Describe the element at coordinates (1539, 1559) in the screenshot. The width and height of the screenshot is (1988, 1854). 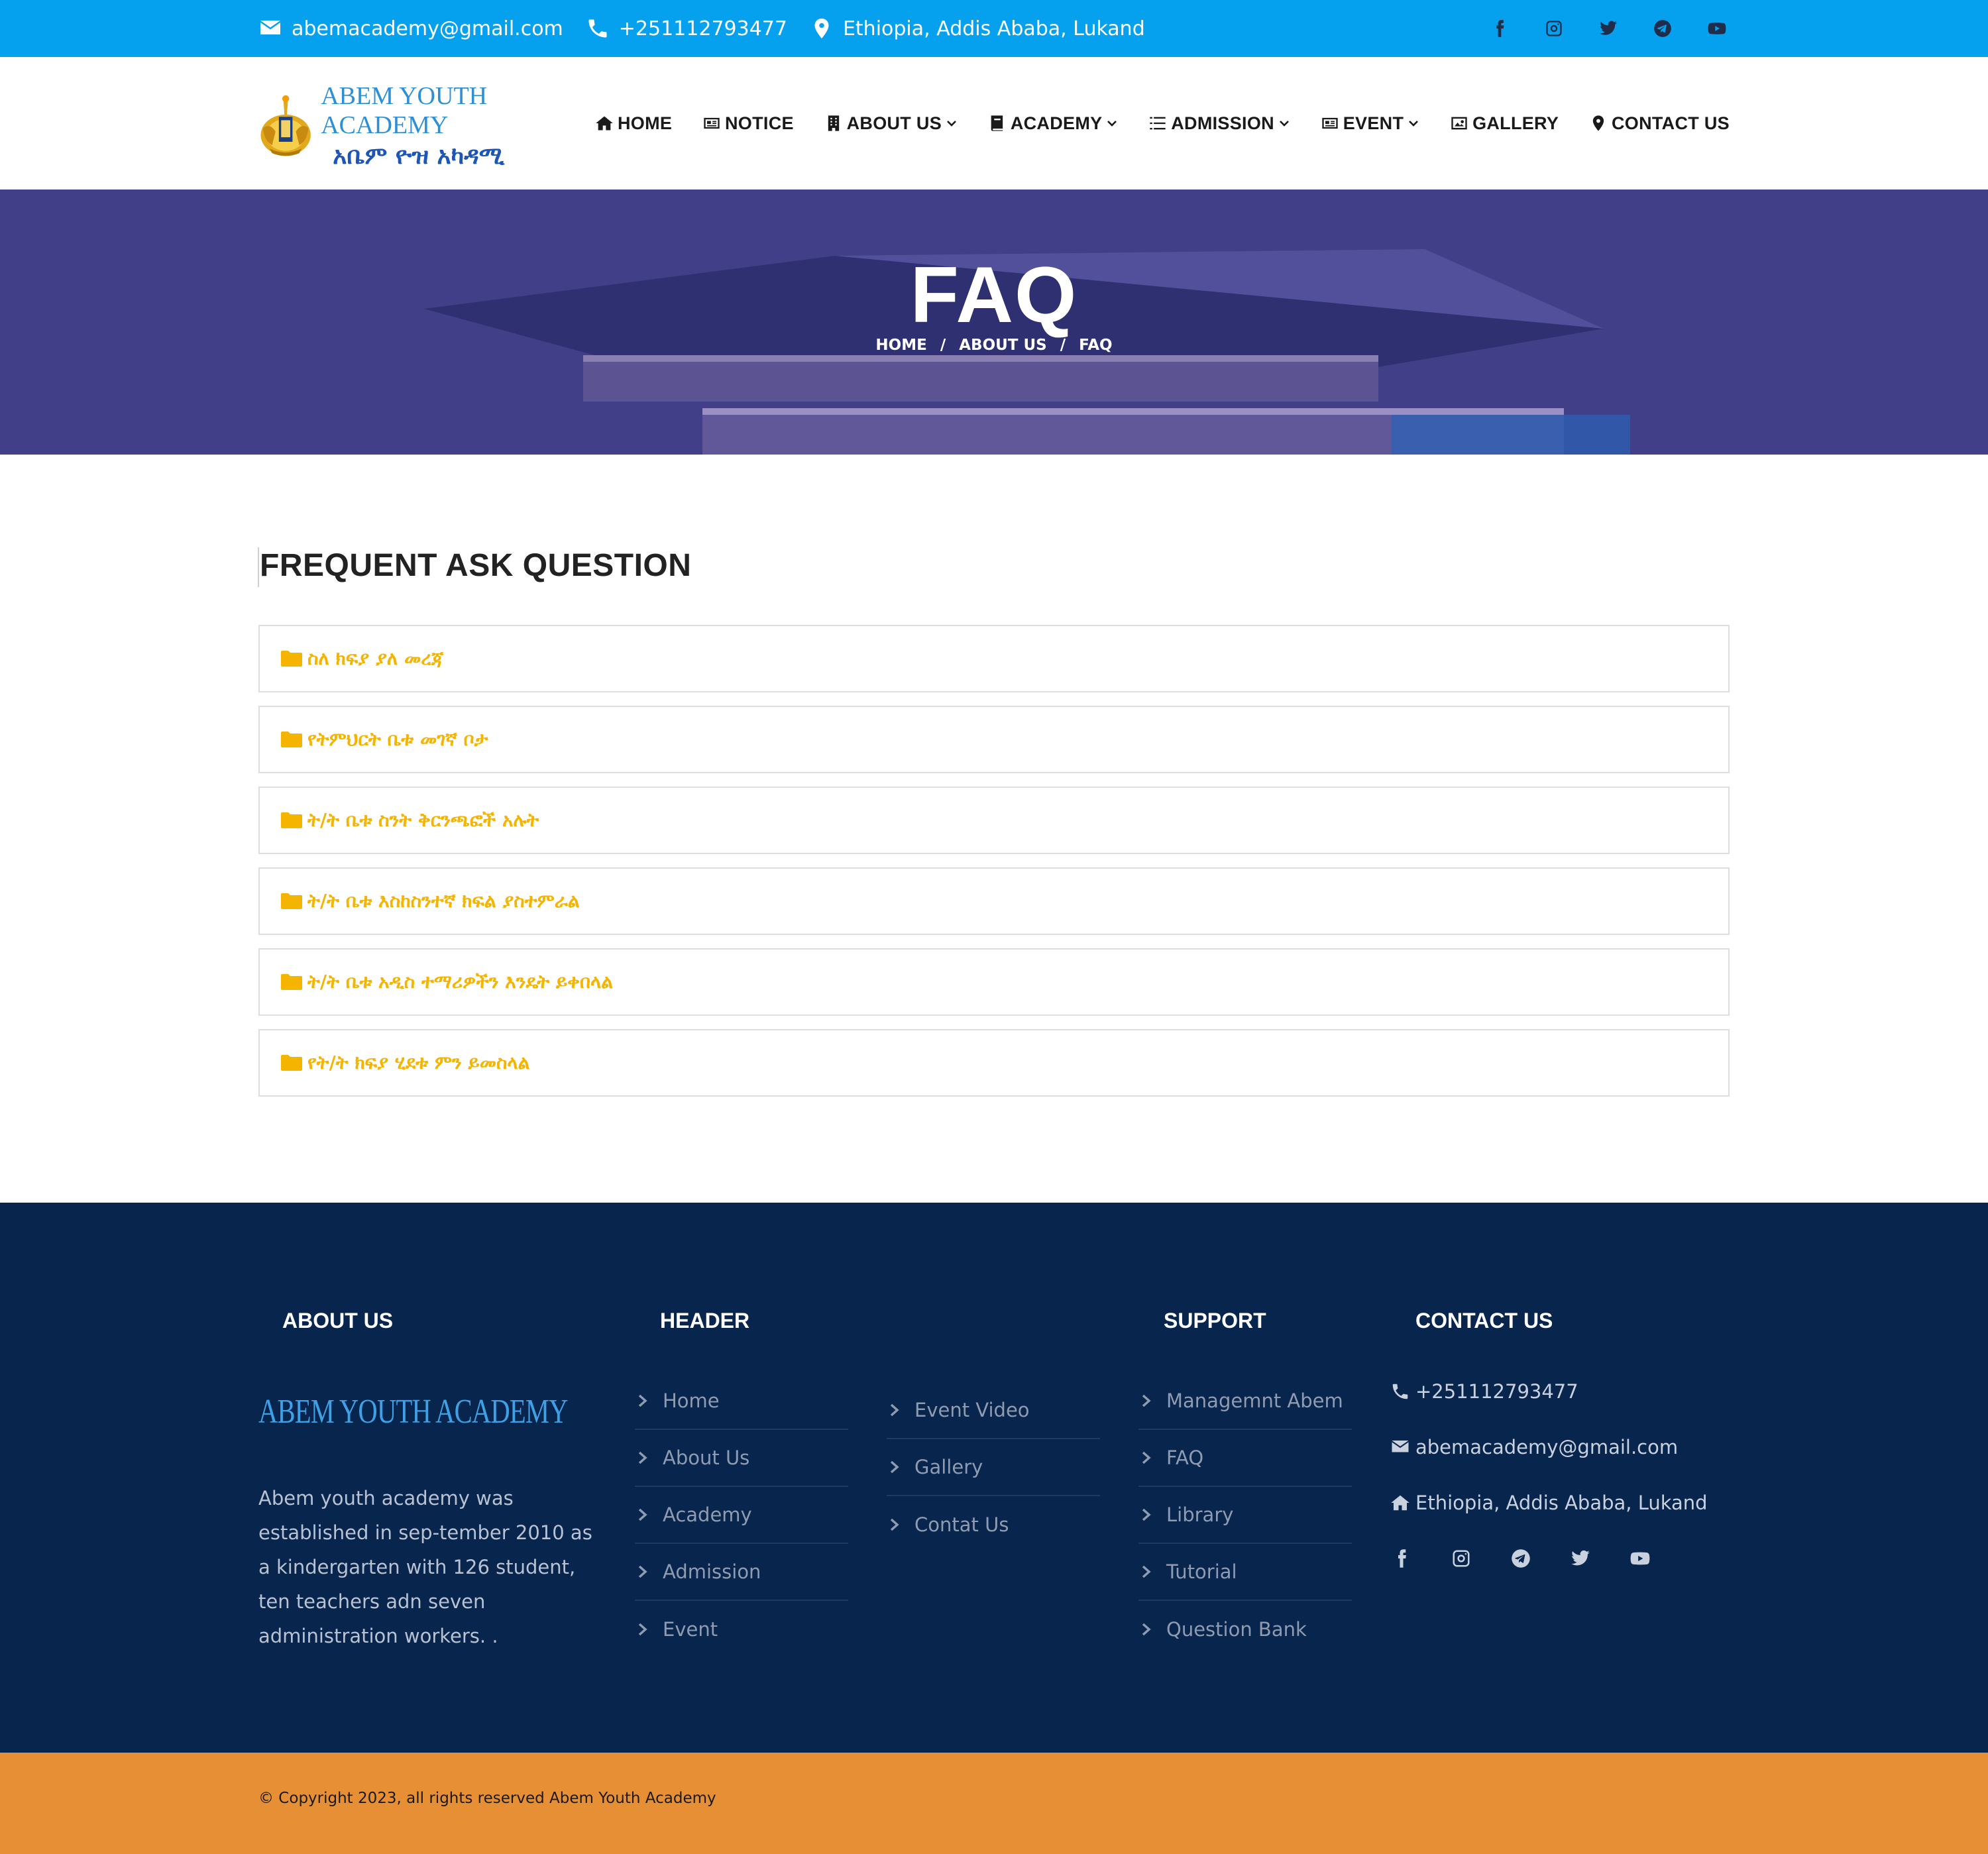
I see `footer-social-links` at that location.